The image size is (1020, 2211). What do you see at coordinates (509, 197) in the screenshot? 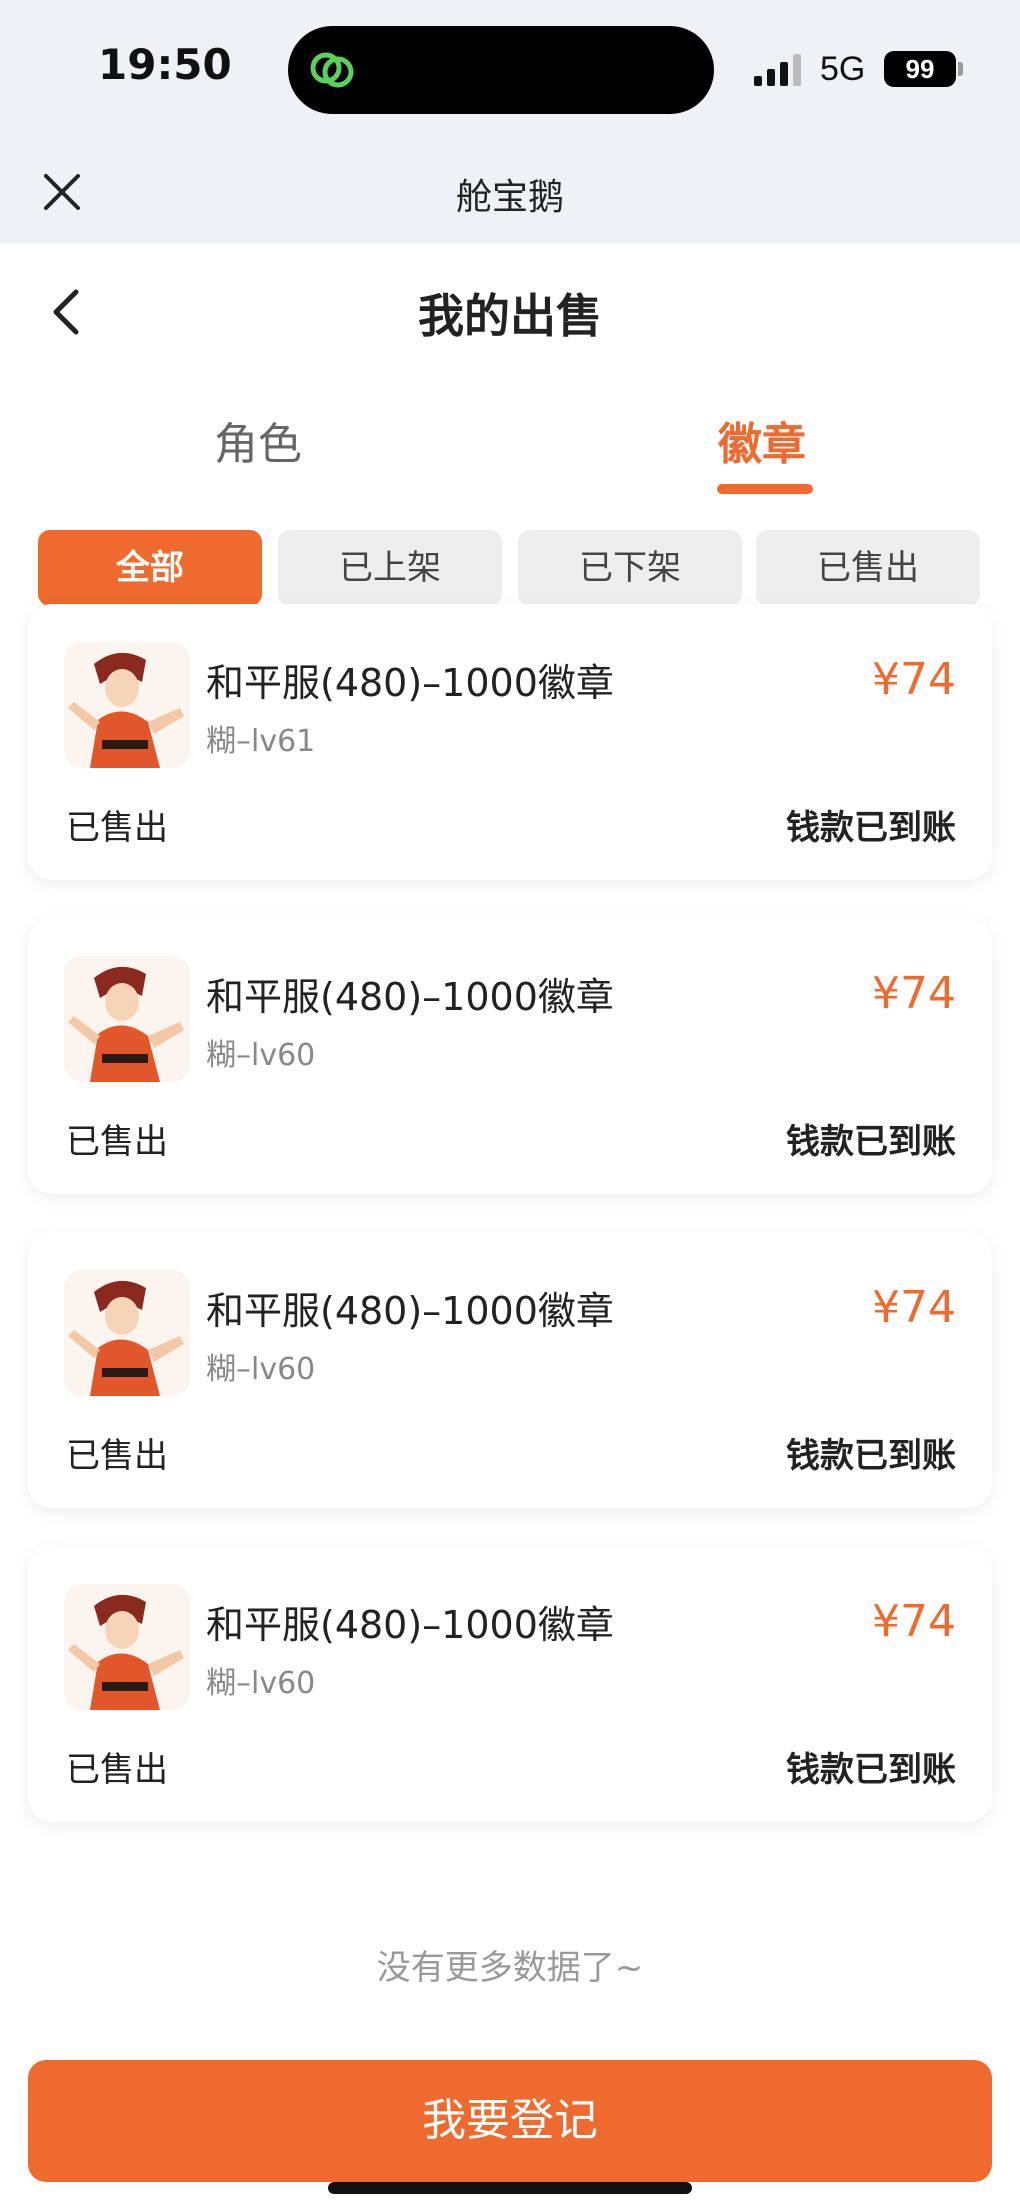
I see `miniprogram-title: 舱宝鹅` at bounding box center [509, 197].